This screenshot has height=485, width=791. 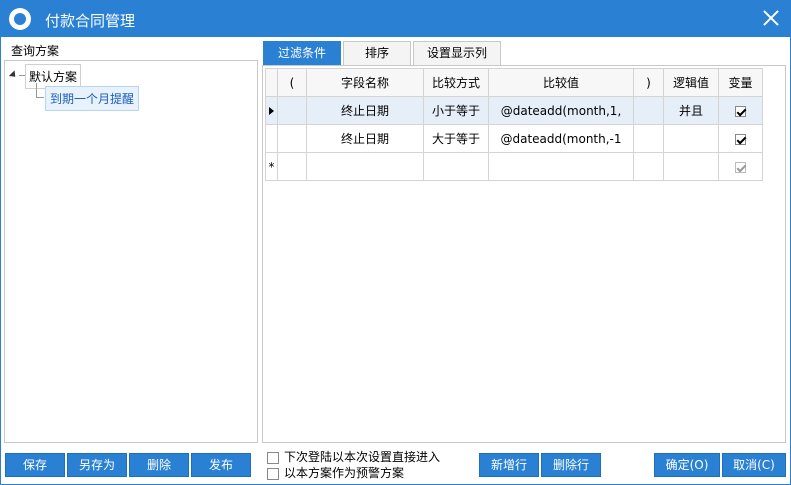 What do you see at coordinates (273, 473) in the screenshot?
I see `as-warning-checkbox` at bounding box center [273, 473].